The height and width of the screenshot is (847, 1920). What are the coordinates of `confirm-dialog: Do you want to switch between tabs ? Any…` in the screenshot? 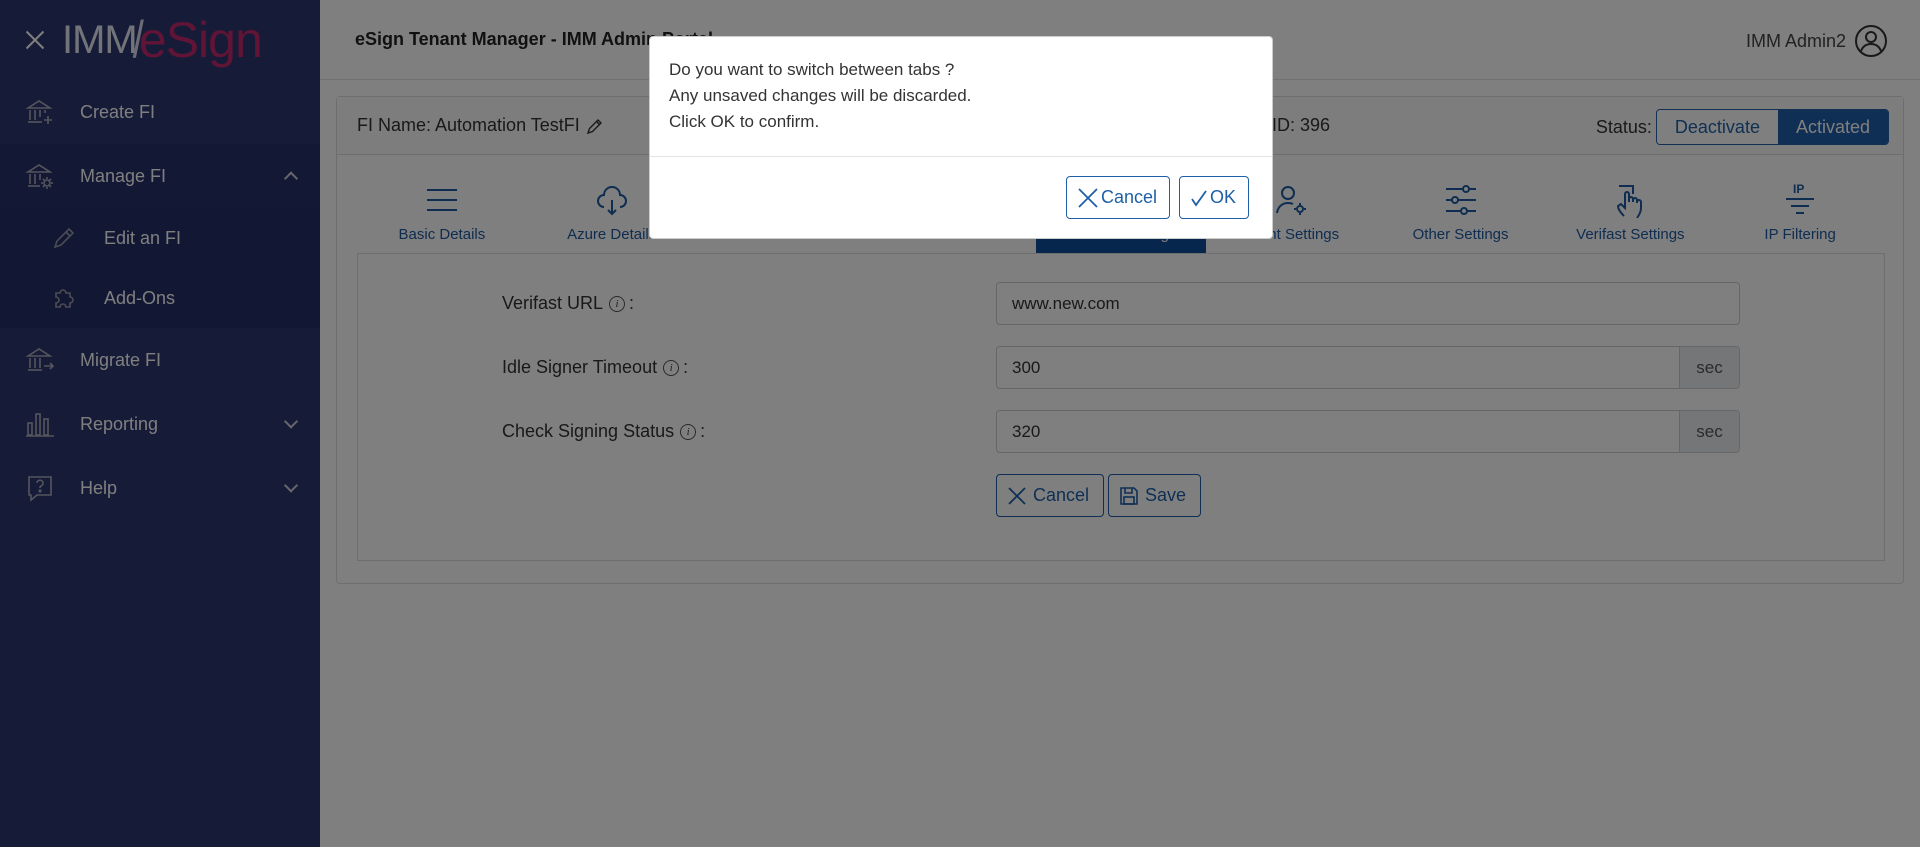 It's located at (961, 137).